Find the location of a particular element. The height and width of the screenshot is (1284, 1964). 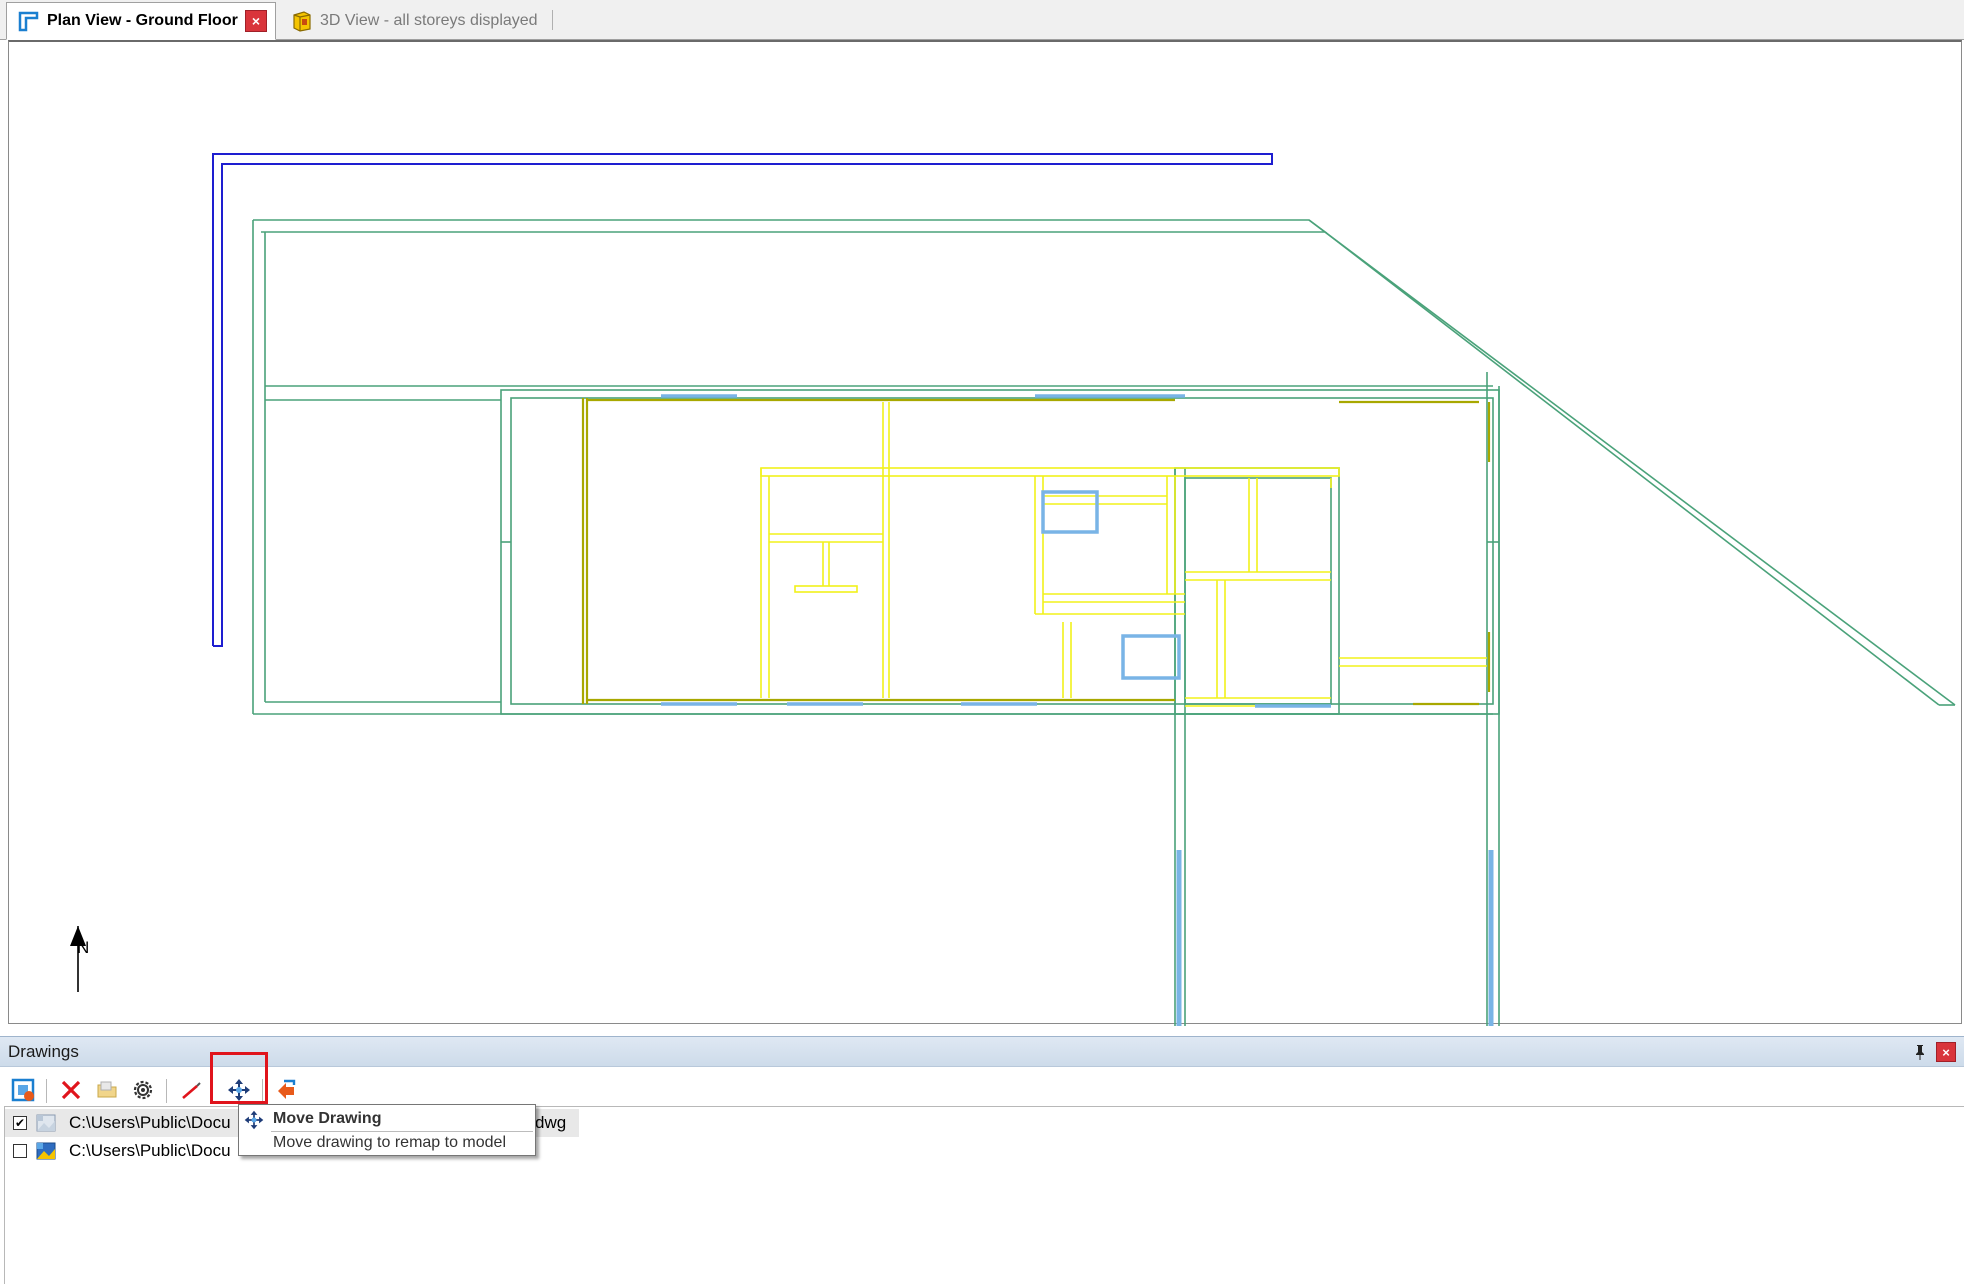

close-tab-button: × is located at coordinates (256, 21).